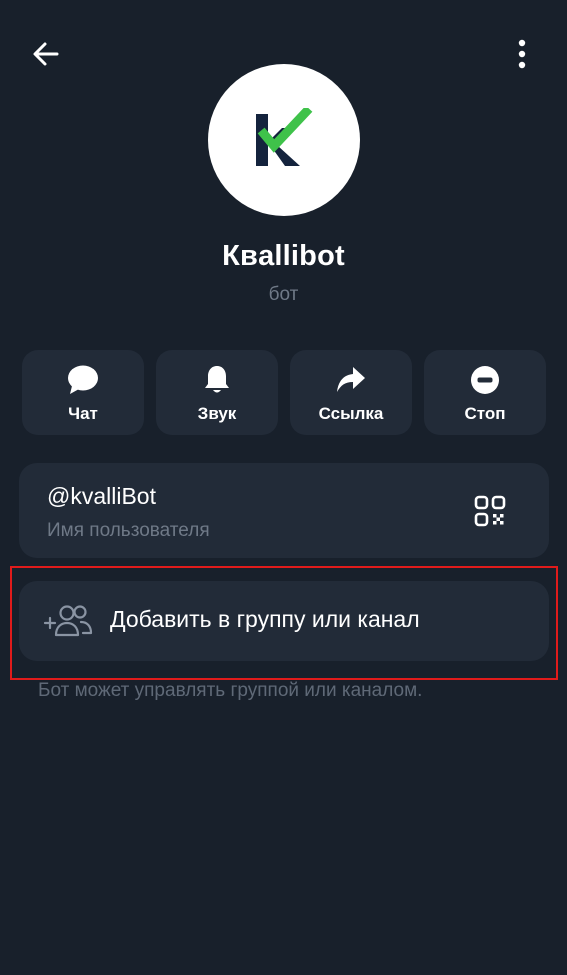  What do you see at coordinates (283, 256) in the screenshot?
I see `profile-name: Квallibot` at bounding box center [283, 256].